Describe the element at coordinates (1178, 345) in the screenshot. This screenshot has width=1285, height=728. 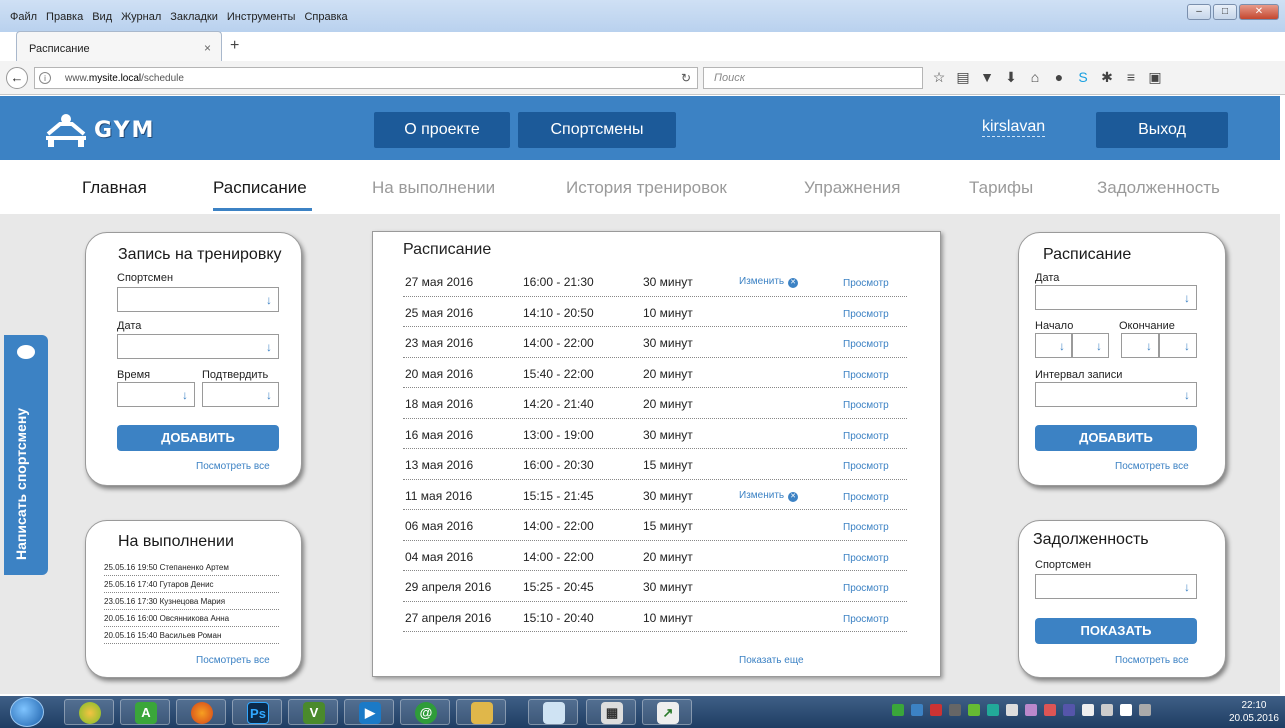
I see `end-minute-select: ↓` at that location.